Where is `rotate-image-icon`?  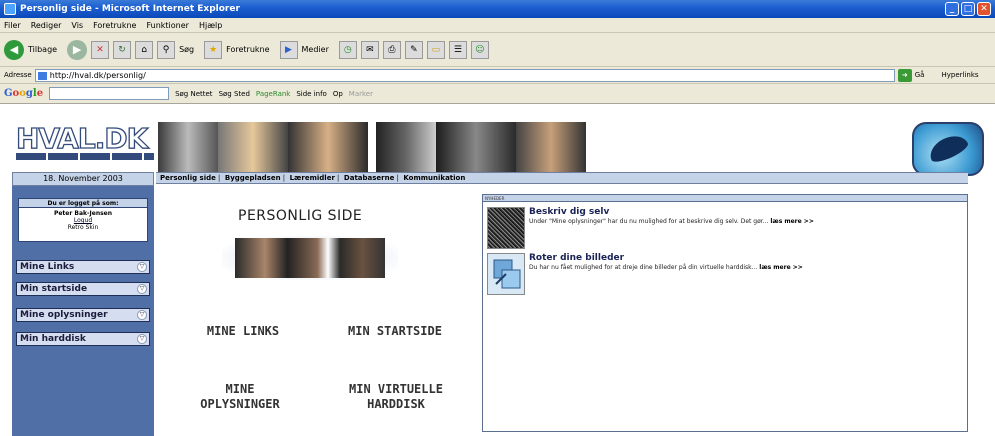 rotate-image-icon is located at coordinates (506, 274).